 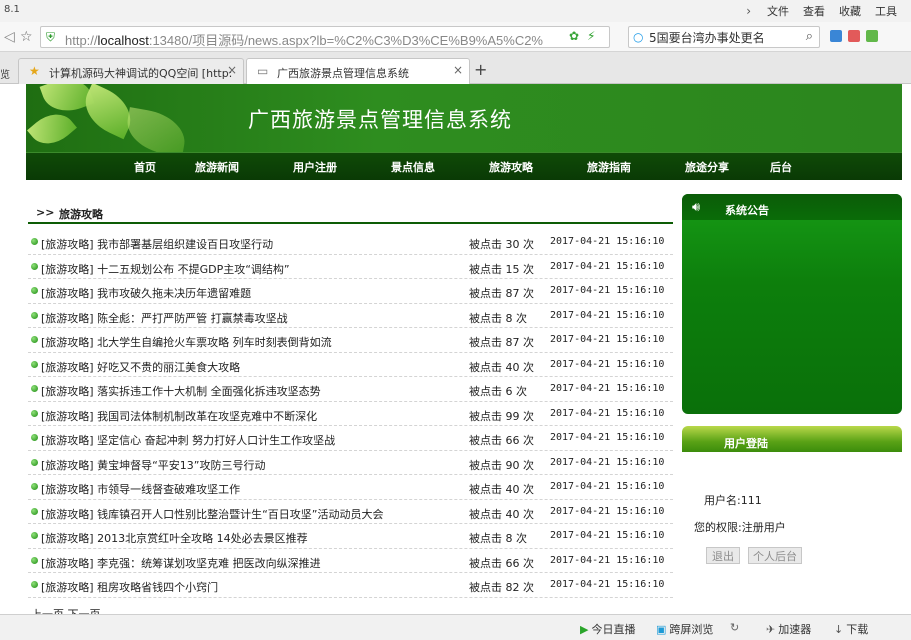 What do you see at coordinates (781, 167) in the screenshot?
I see `nav-admin: 后台` at bounding box center [781, 167].